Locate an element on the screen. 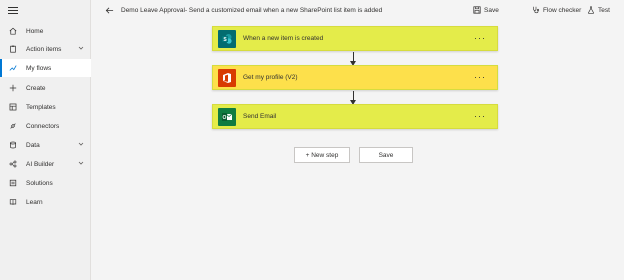  nav-item-connectors: Connectors is located at coordinates (45, 126).